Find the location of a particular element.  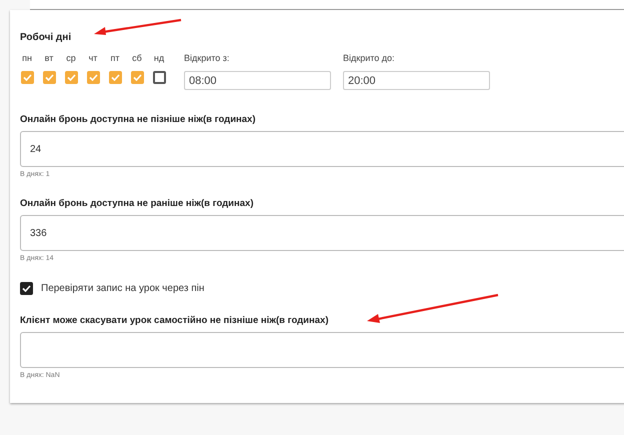

field-label: Онлайн бронь доступна не раніше ніж(в годинах) is located at coordinates (137, 203).